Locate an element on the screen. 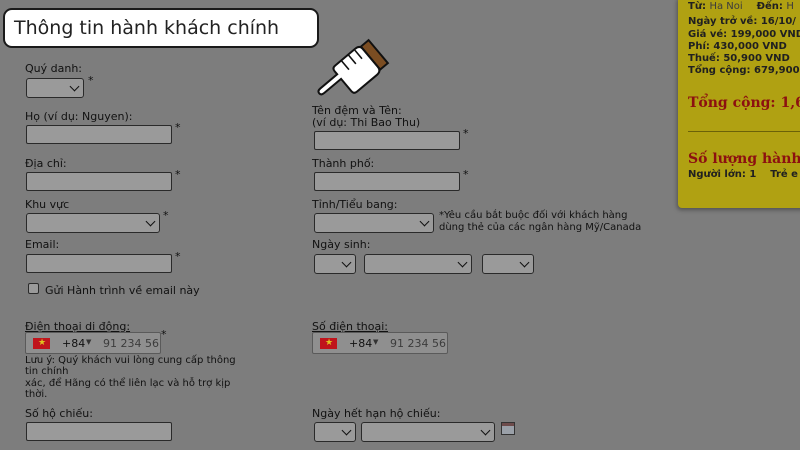 The width and height of the screenshot is (800, 450). passport-label: Số hộ chiếu: is located at coordinates (59, 413).